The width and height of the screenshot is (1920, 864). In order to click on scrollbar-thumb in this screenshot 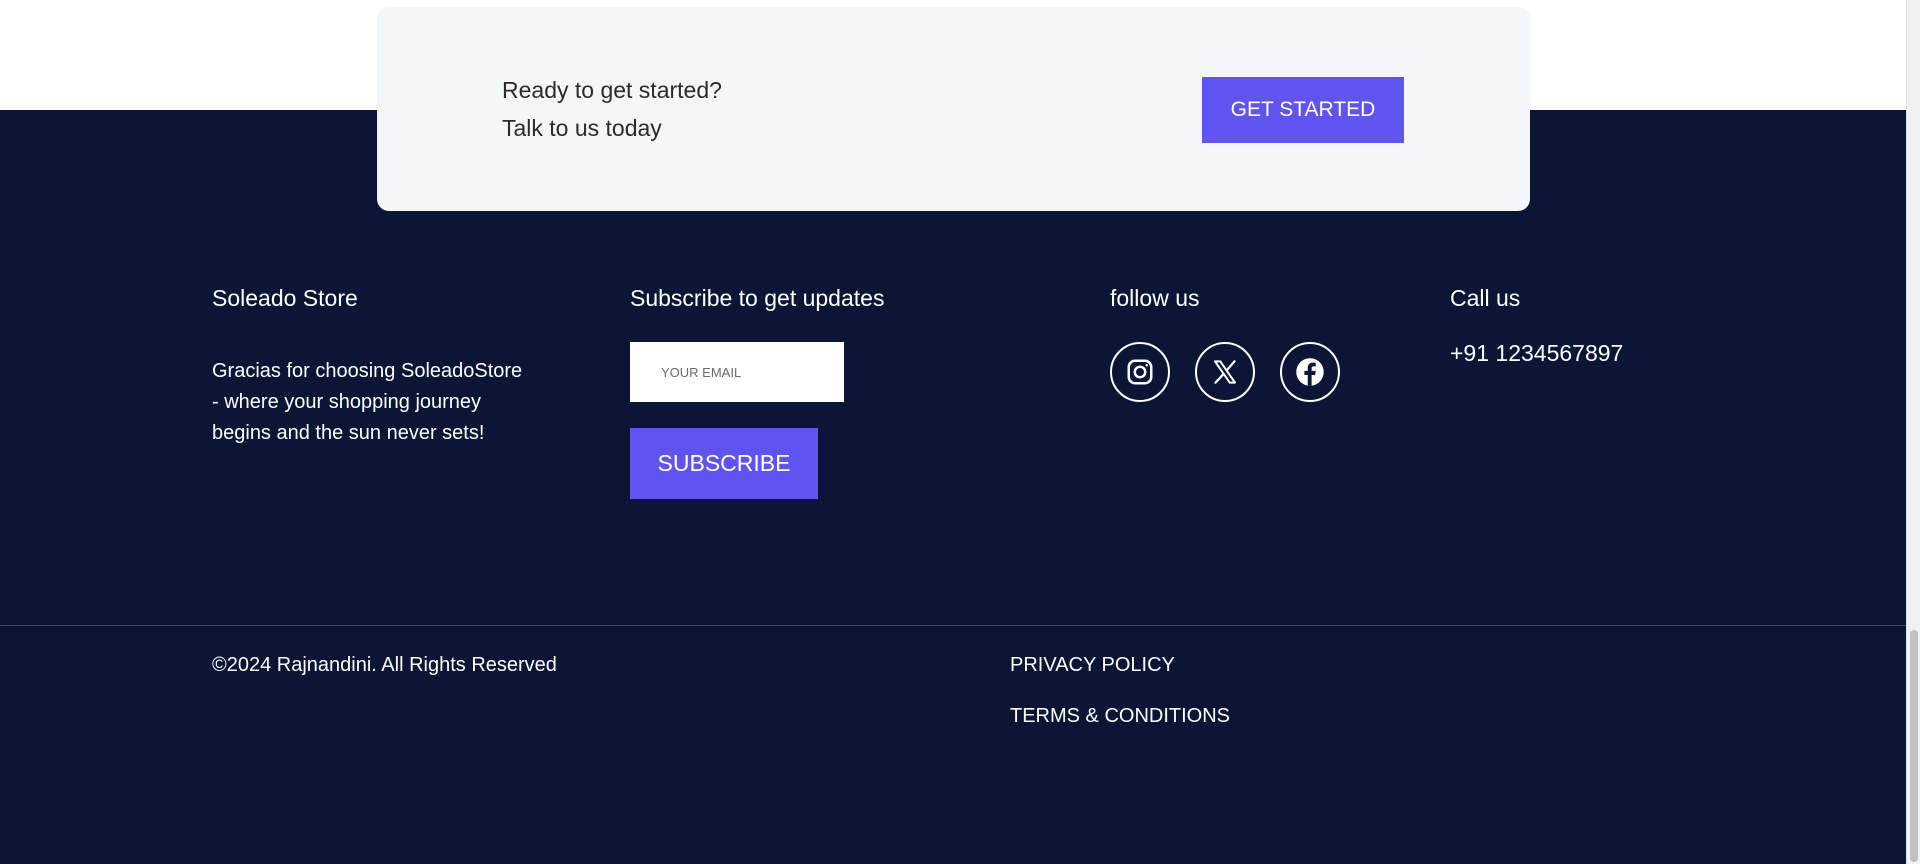, I will do `click(1914, 746)`.